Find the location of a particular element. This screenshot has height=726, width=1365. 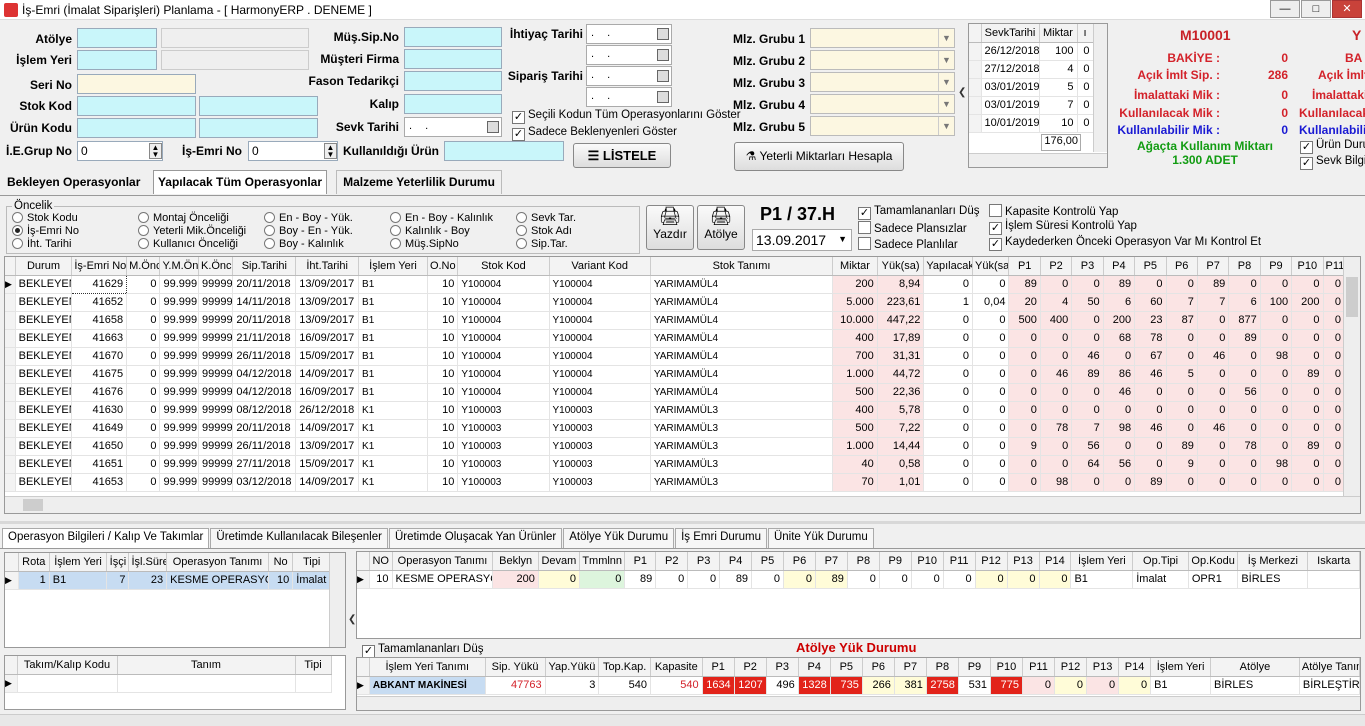

panel-toggle-icon: ❮ is located at coordinates (352, 620).